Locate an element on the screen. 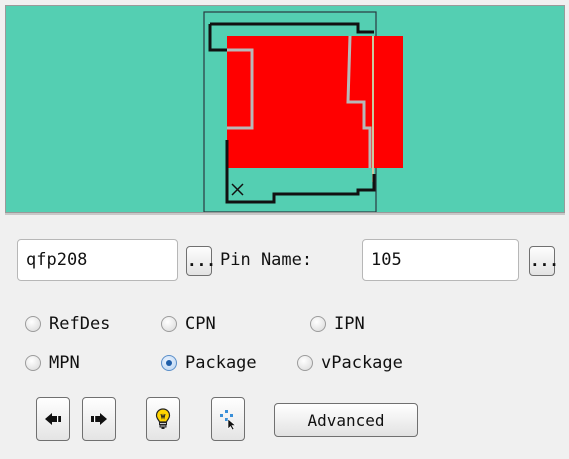 The height and width of the screenshot is (459, 569). lightbulb-icon is located at coordinates (163, 418).